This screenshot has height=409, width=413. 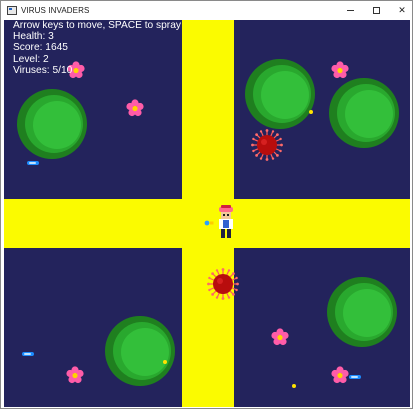 I want to click on instructions-text: Arrow keys to move, SPACE to spray, so click(x=97, y=25).